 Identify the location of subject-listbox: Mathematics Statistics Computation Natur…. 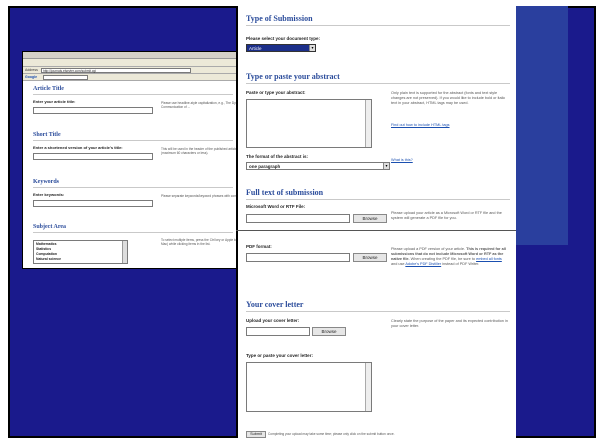
(80, 252).